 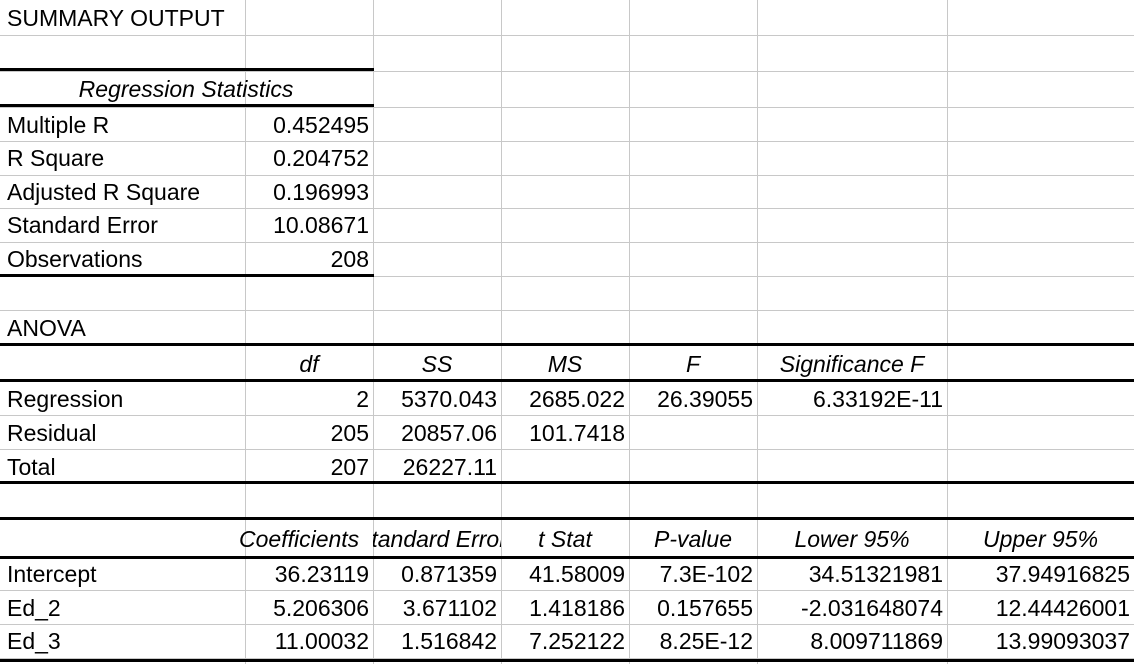 I want to click on coef-intercept-t-stat: 41.58009, so click(x=565, y=574).